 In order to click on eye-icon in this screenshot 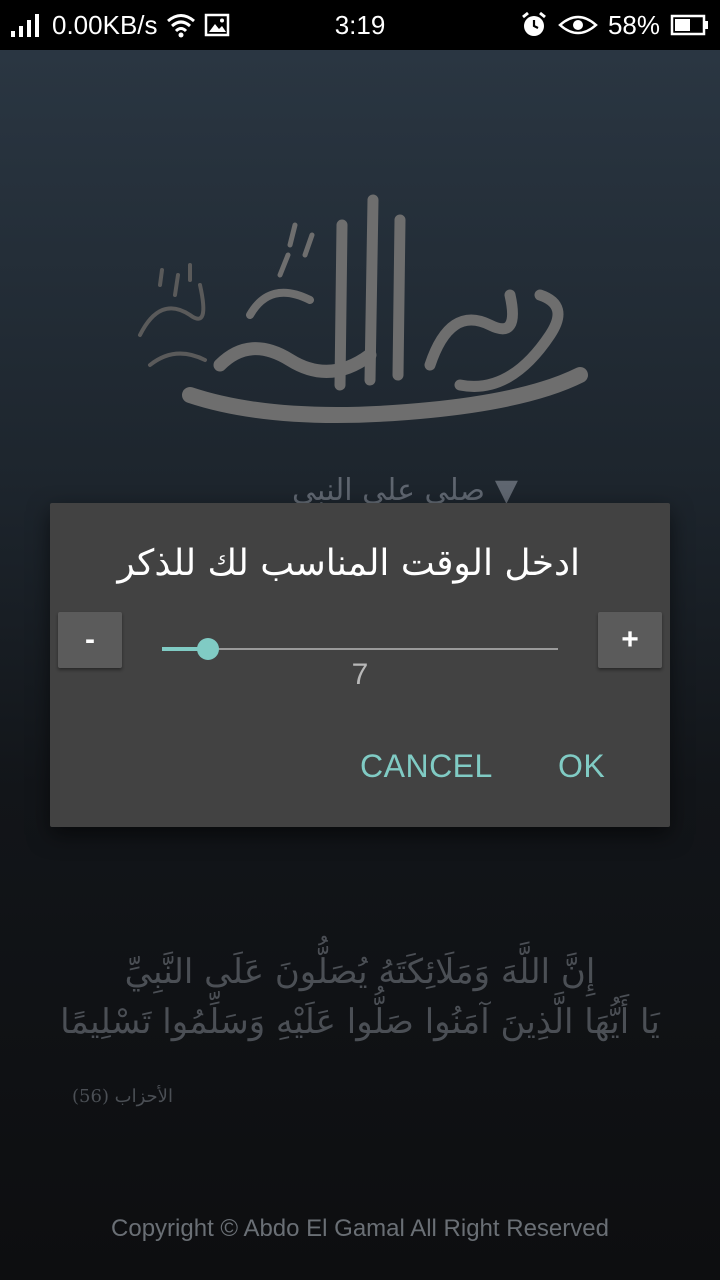, I will do `click(578, 25)`.